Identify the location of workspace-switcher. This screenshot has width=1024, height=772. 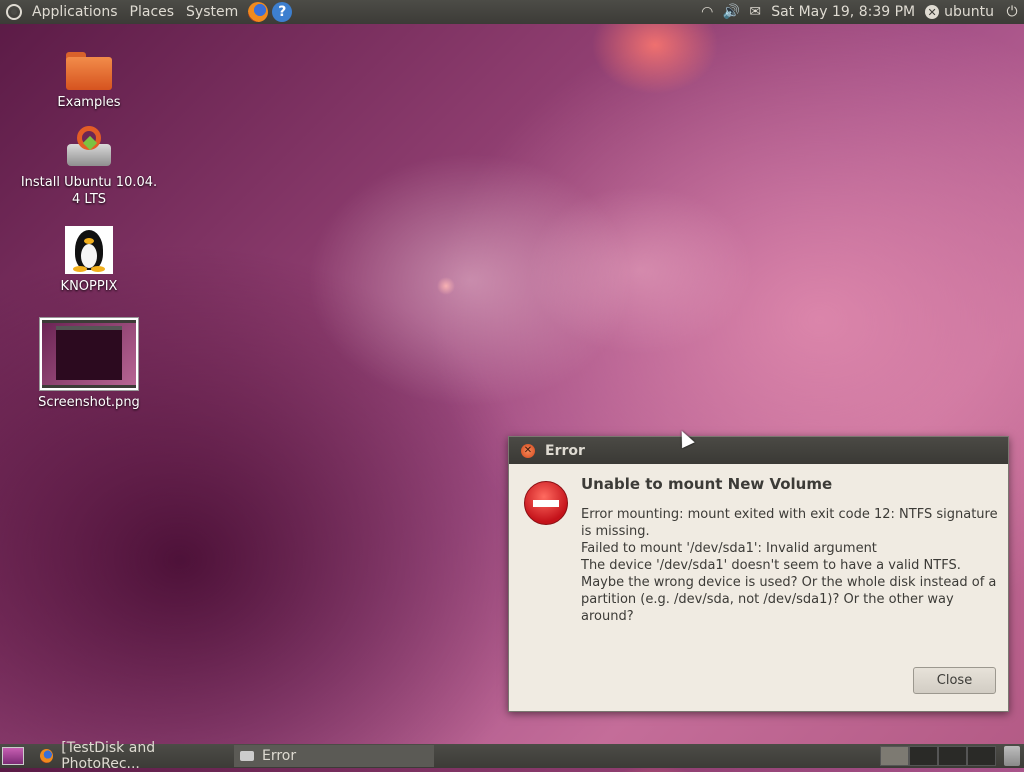
(938, 756).